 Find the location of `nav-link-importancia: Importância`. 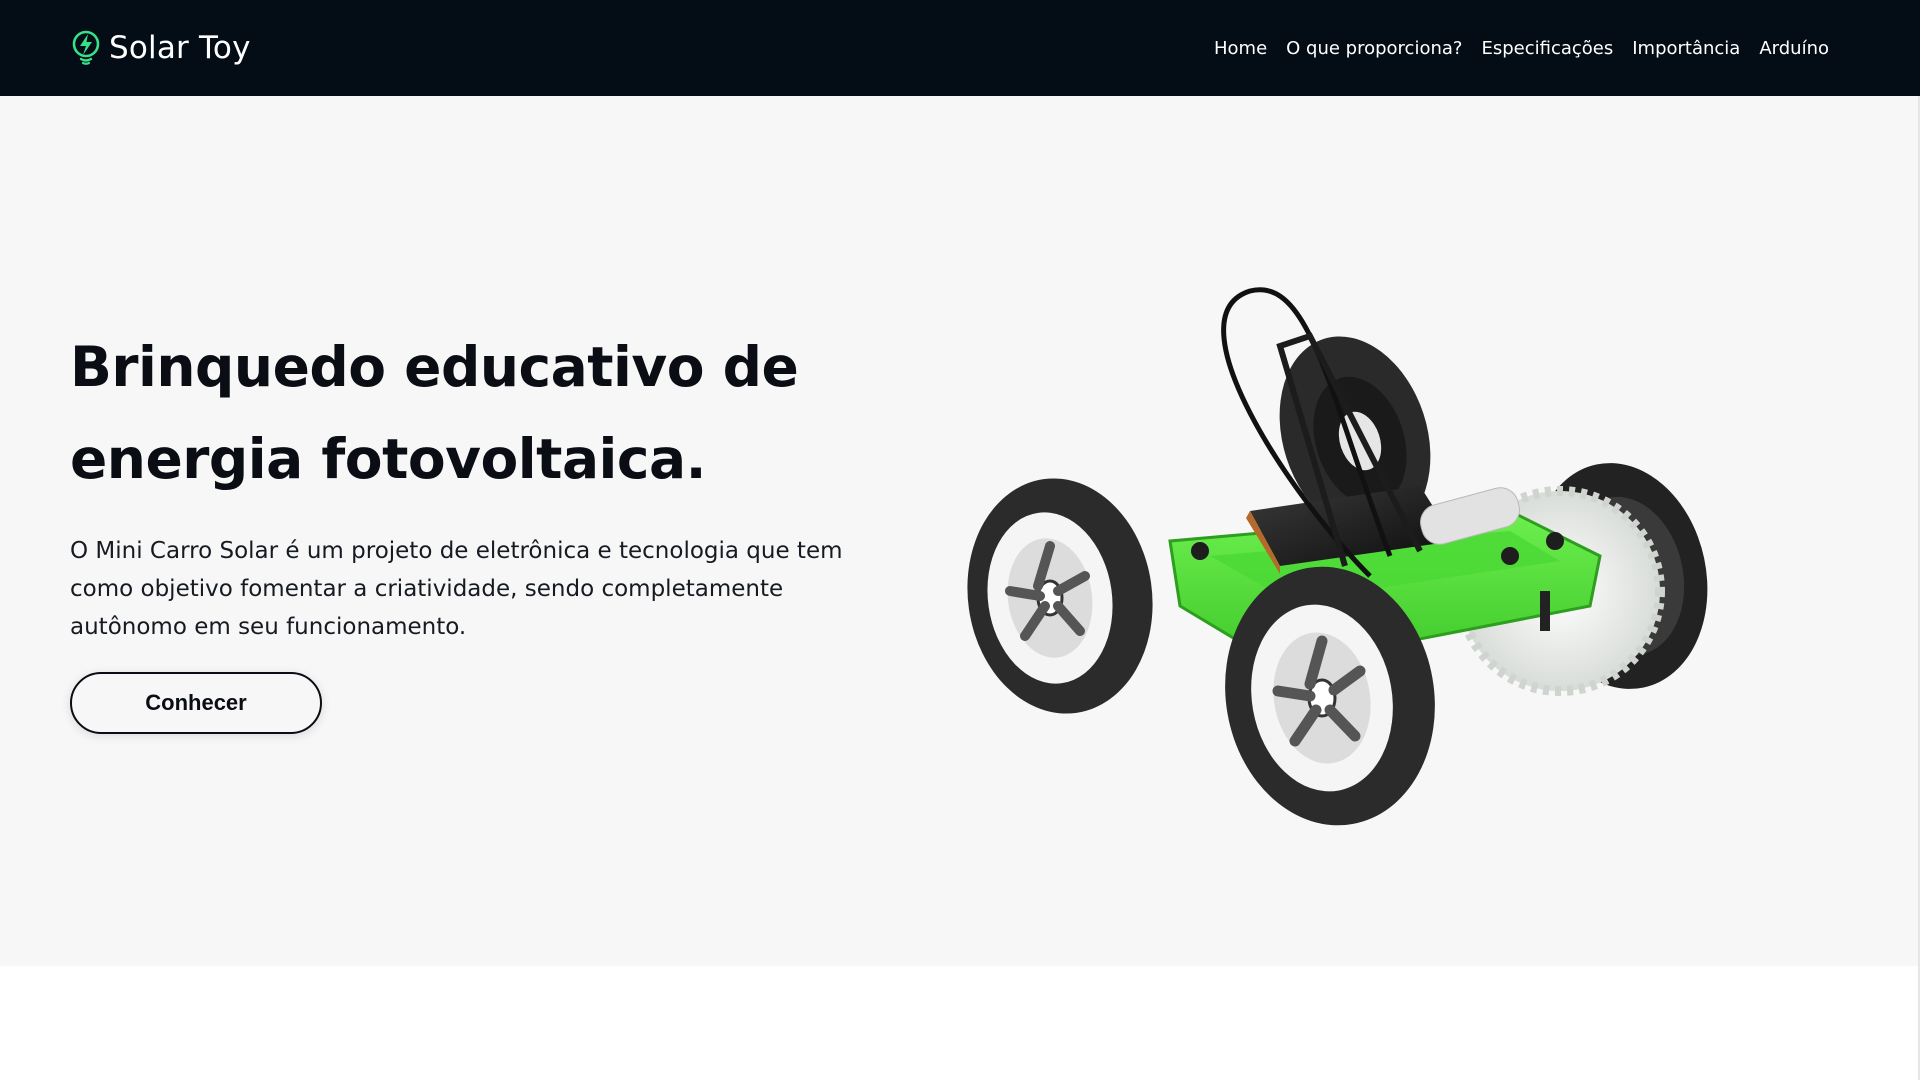

nav-link-importancia: Importância is located at coordinates (1686, 48).